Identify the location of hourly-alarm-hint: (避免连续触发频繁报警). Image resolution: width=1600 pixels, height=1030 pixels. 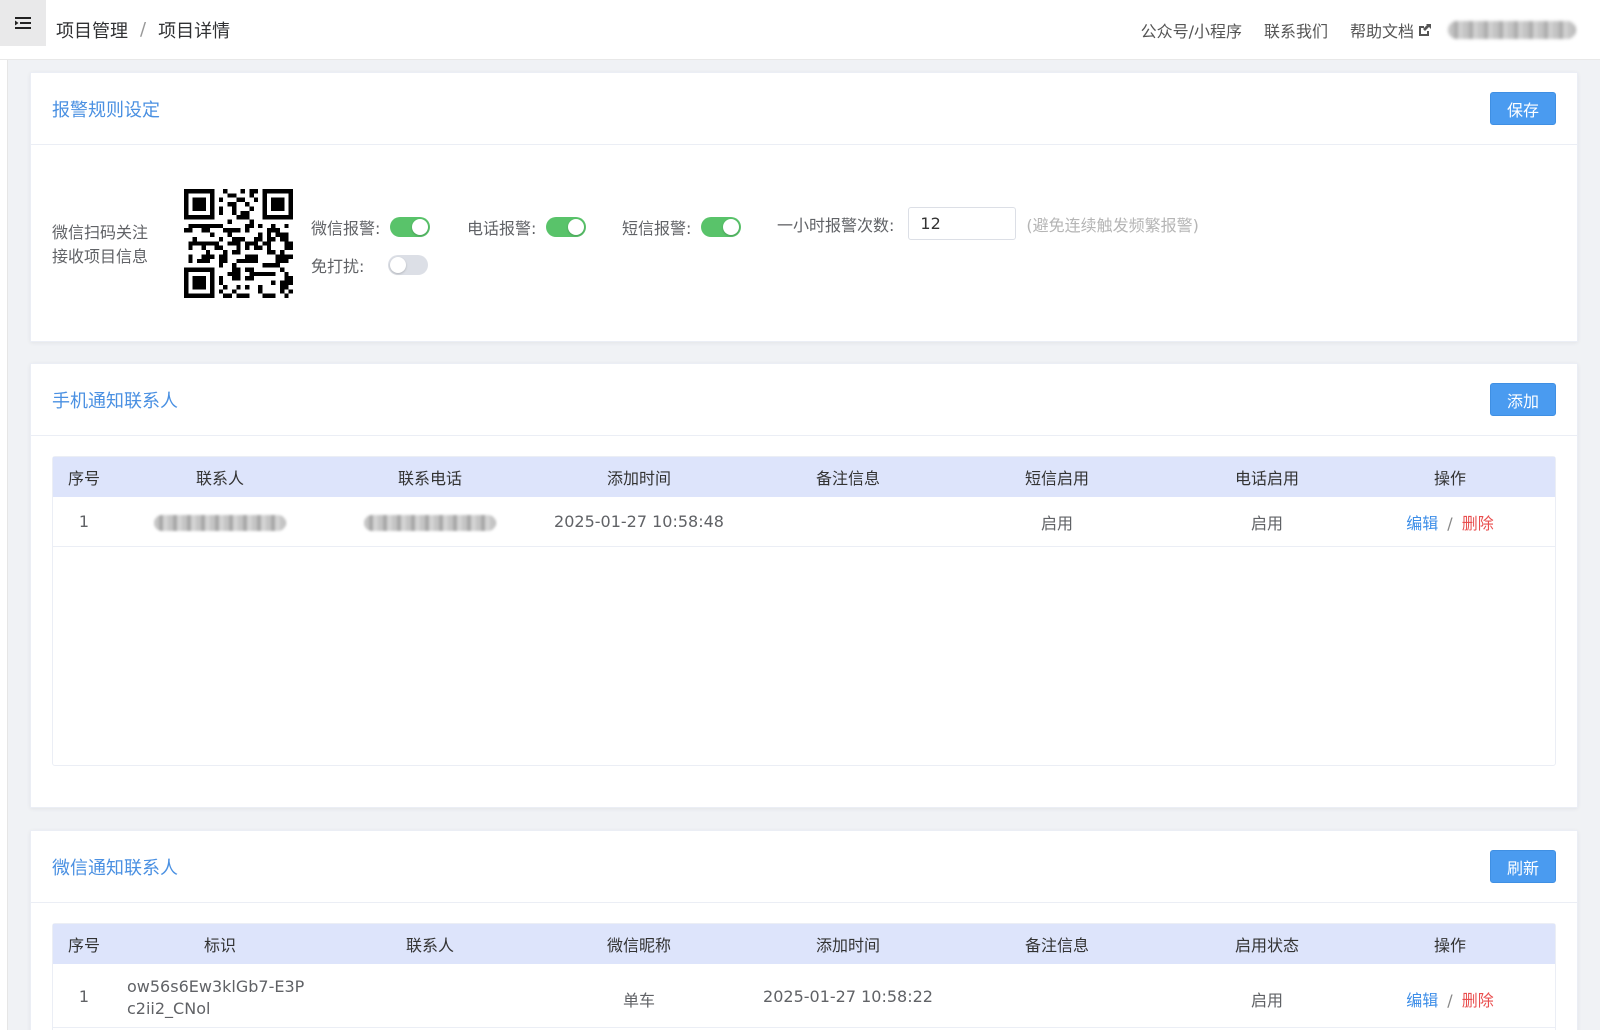
(1112, 225).